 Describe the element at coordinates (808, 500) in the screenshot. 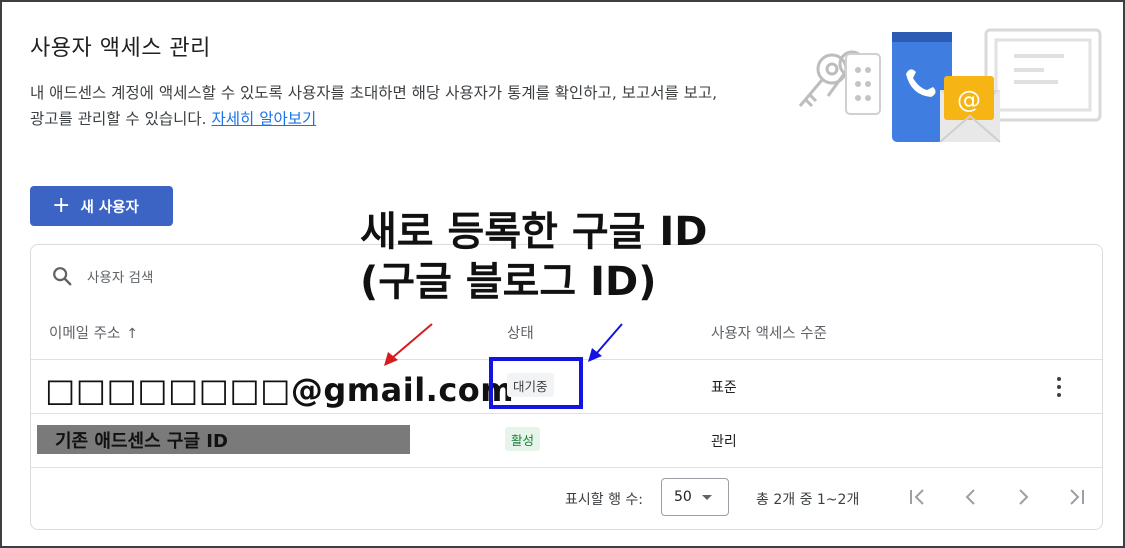

I see `pagination-range: 총 2개 중 1~2개` at that location.